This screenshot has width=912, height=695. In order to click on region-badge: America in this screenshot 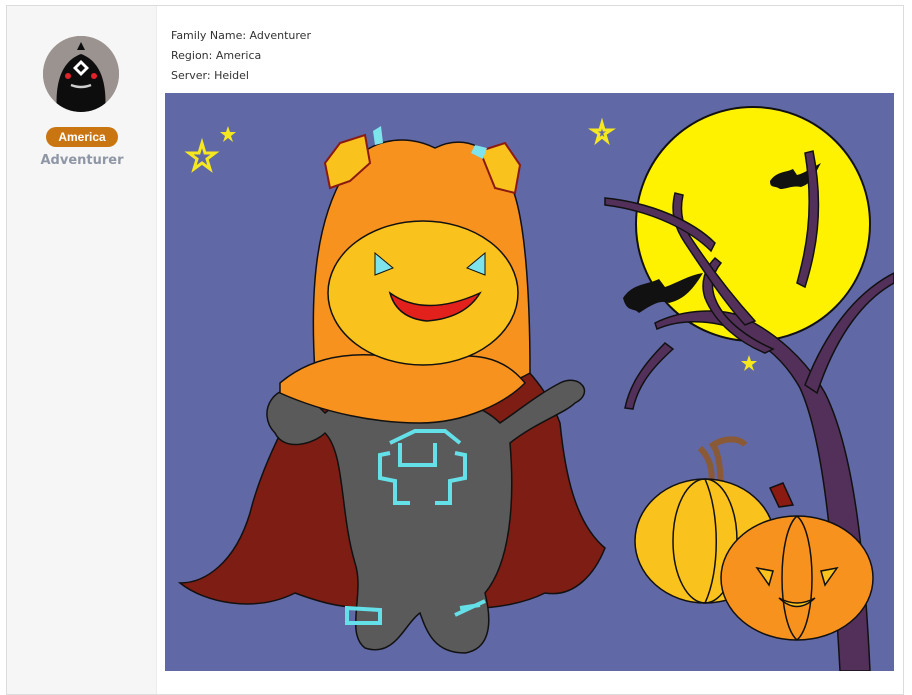, I will do `click(82, 137)`.